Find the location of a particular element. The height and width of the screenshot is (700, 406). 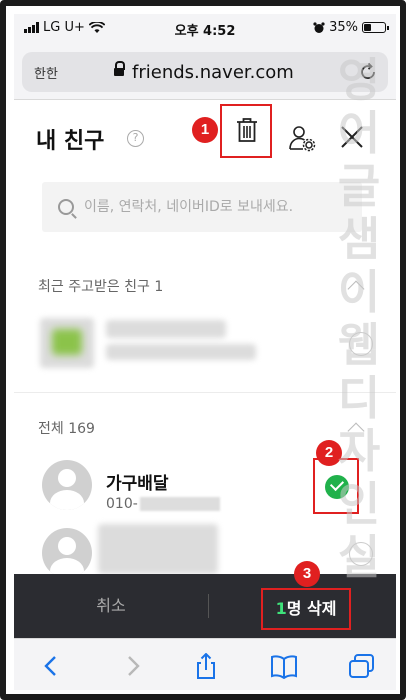

cancel-button: 취소 is located at coordinates (111, 606).